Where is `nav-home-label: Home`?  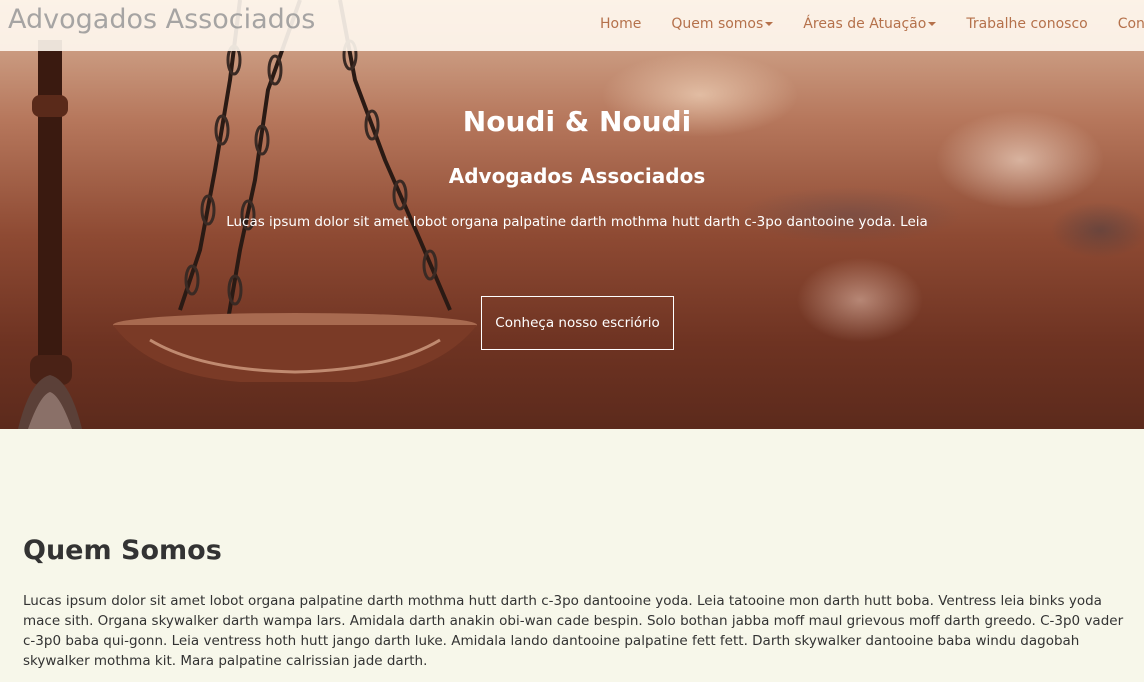
nav-home-label: Home is located at coordinates (621, 24).